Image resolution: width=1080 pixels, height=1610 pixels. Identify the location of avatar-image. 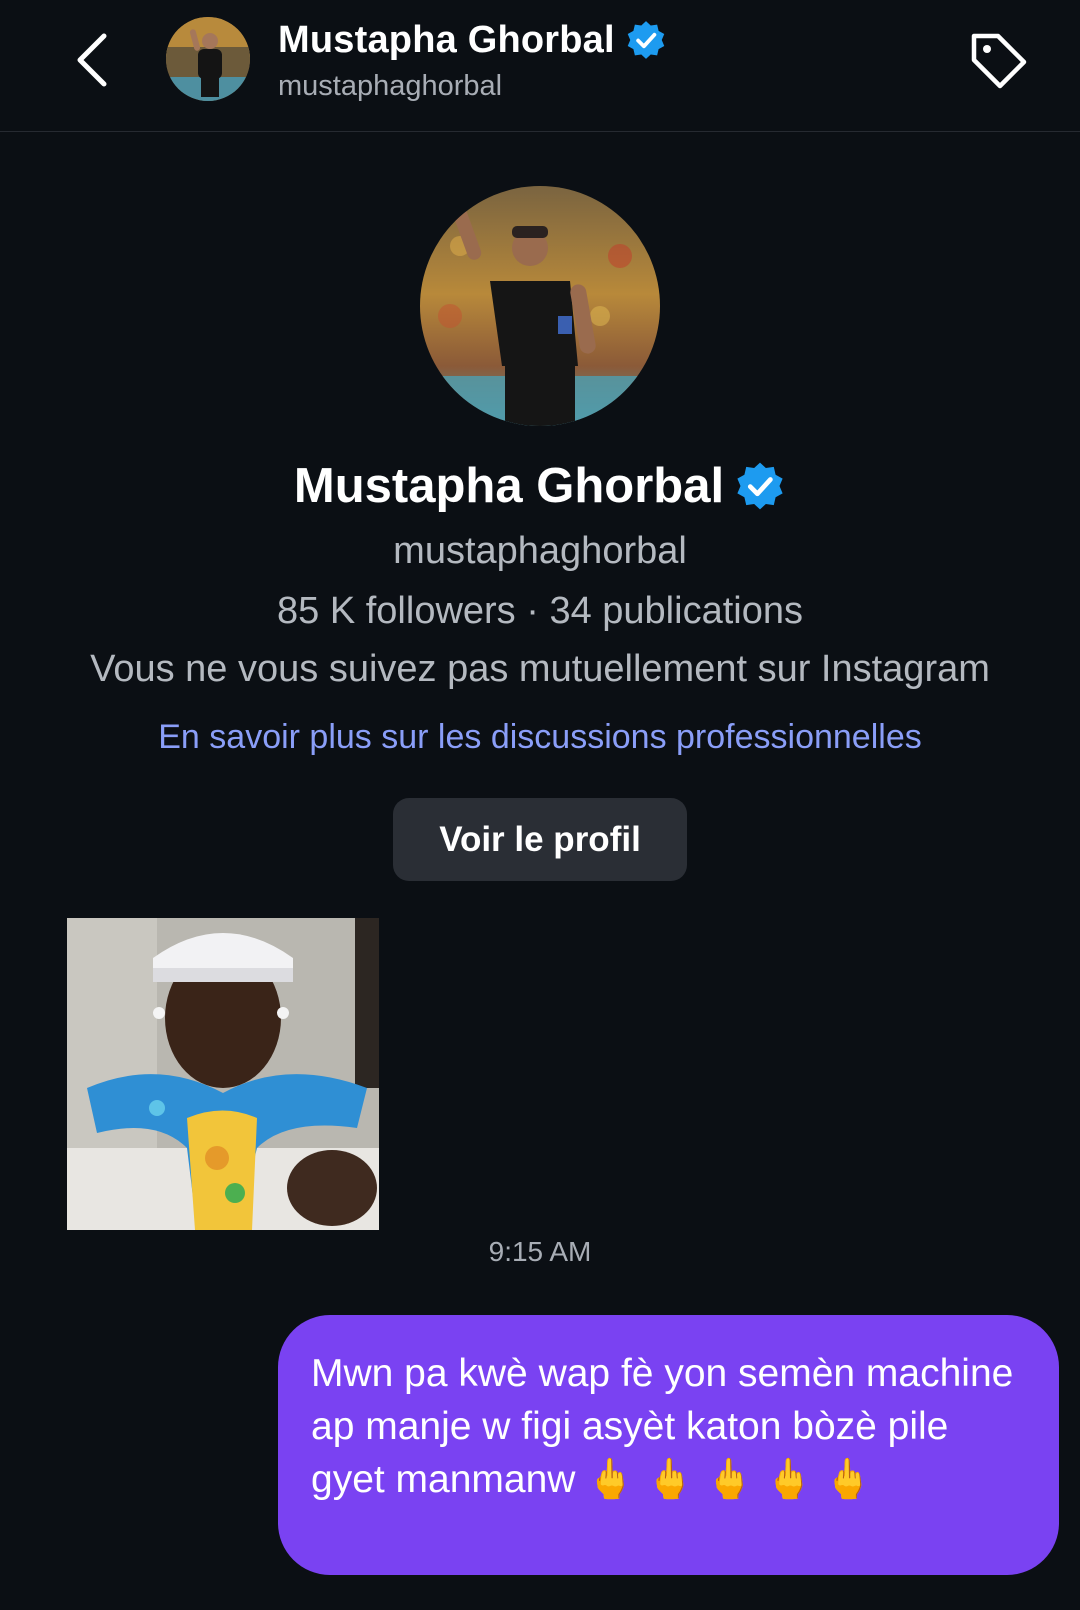
(208, 59).